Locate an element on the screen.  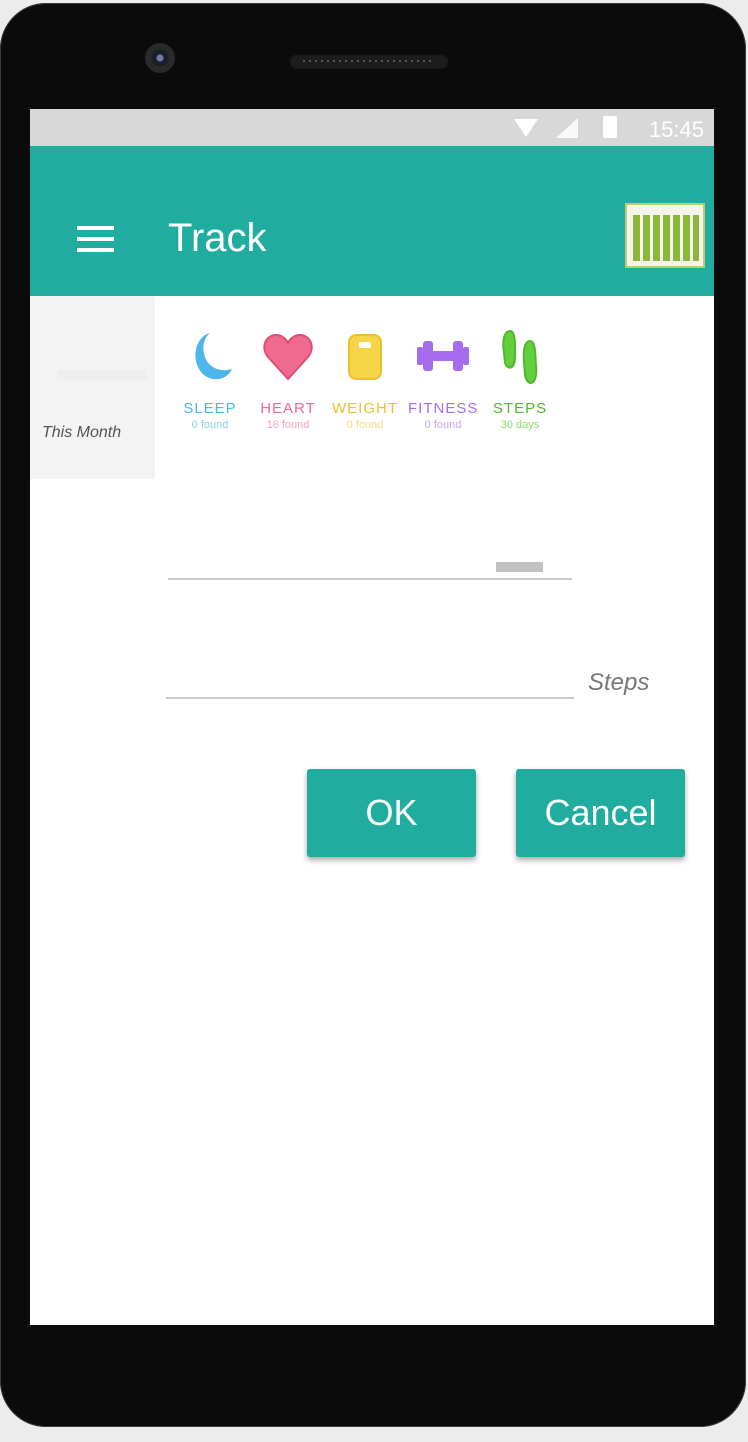
tracker-name: STEPS is located at coordinates (520, 408).